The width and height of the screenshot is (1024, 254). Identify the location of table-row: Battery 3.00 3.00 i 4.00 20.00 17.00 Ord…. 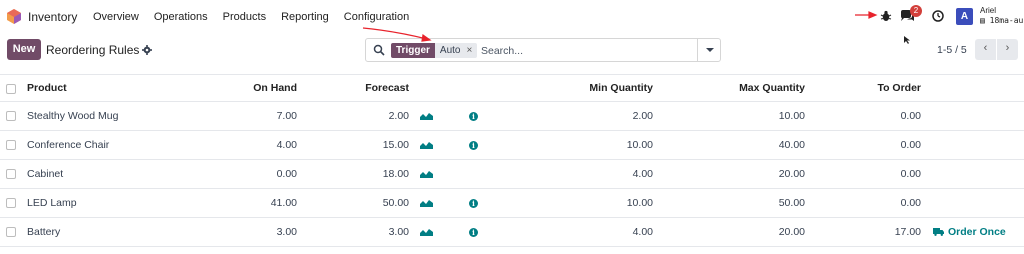
(512, 232).